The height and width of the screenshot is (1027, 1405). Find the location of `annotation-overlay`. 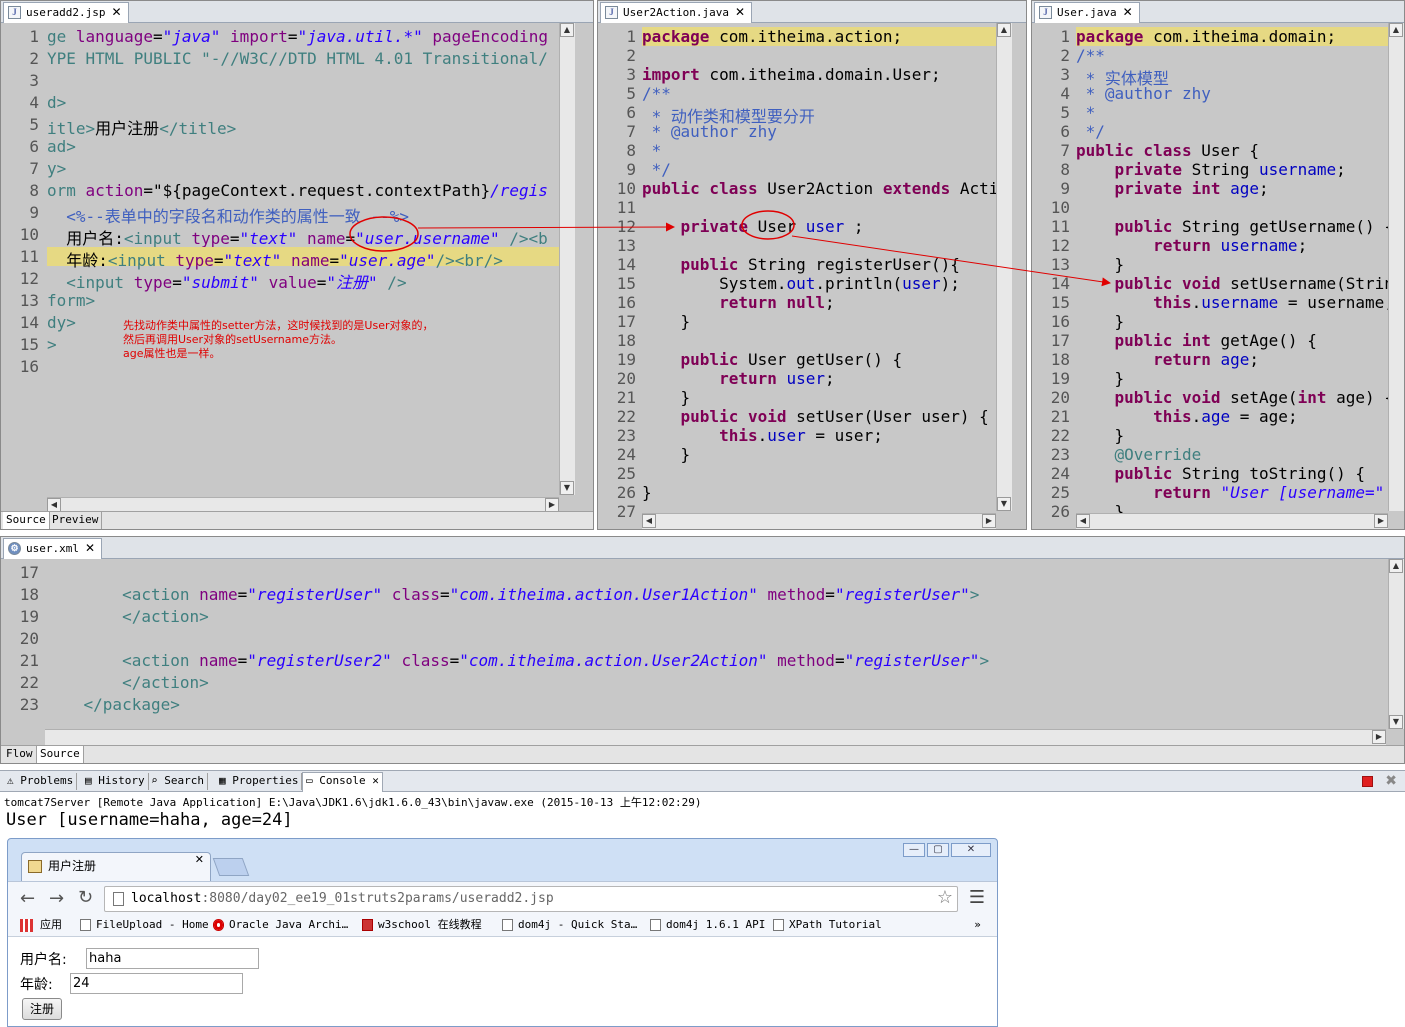

annotation-overlay is located at coordinates (730, 248).